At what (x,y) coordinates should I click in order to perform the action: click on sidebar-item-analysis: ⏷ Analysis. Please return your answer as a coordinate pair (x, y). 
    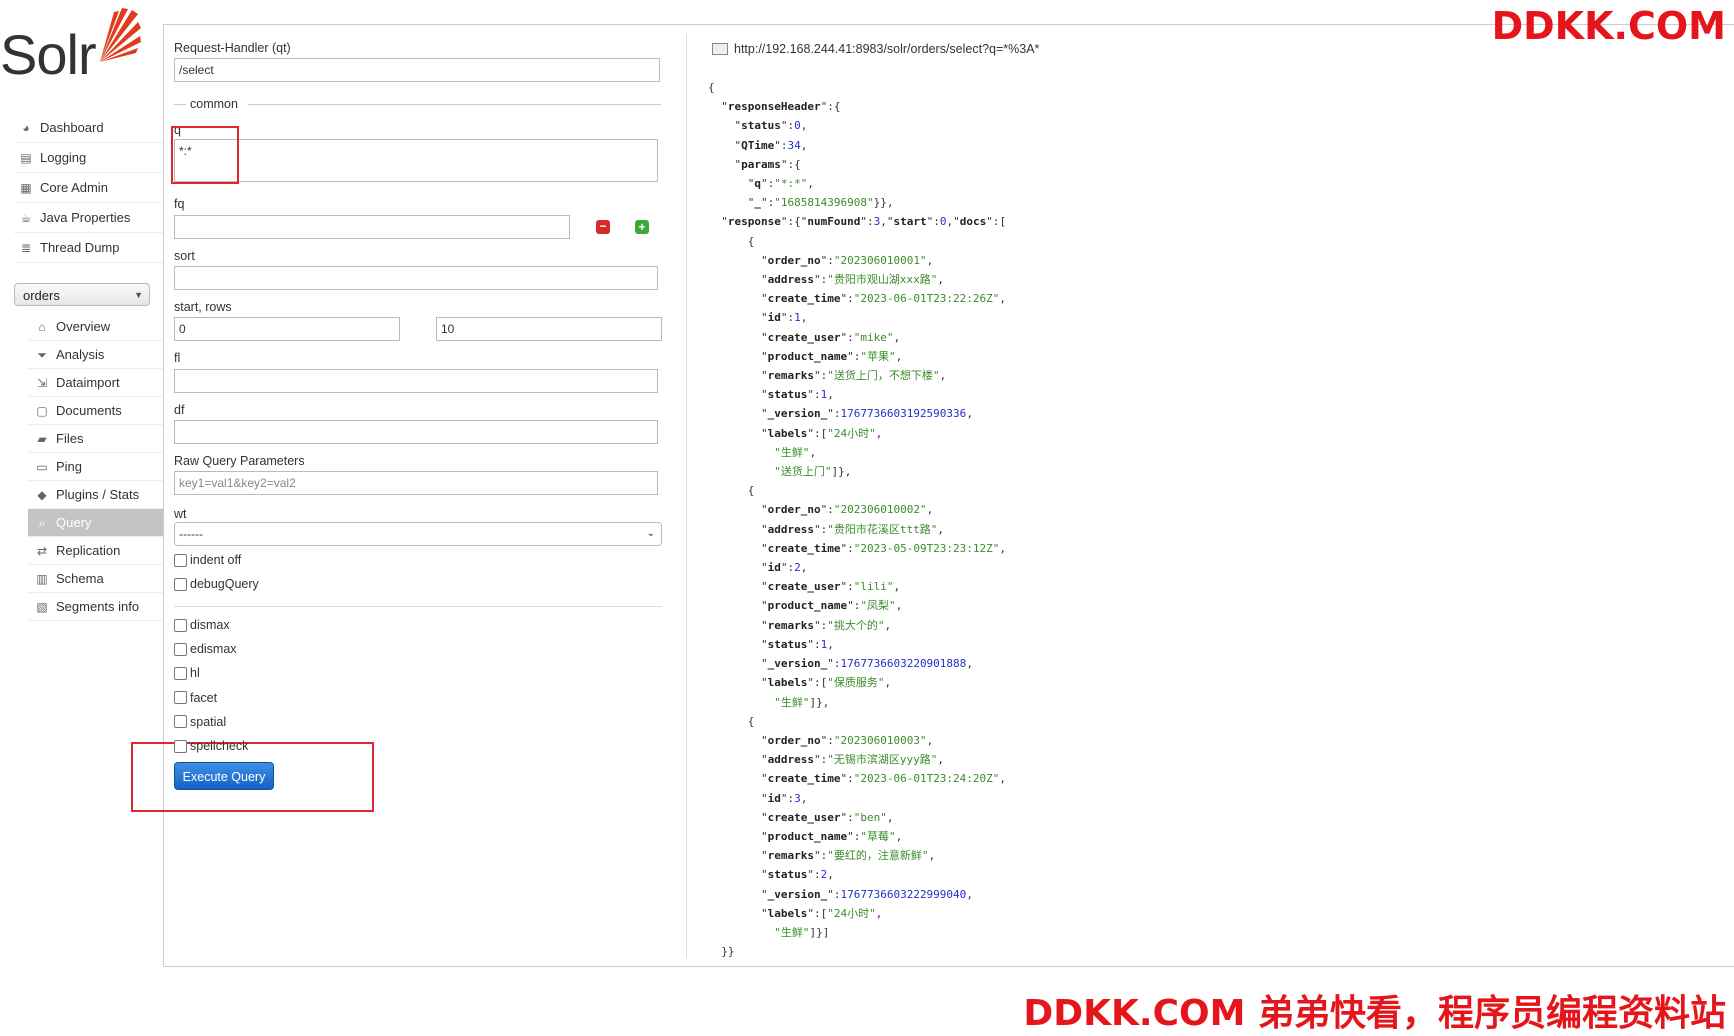
    Looking at the image, I should click on (96, 355).